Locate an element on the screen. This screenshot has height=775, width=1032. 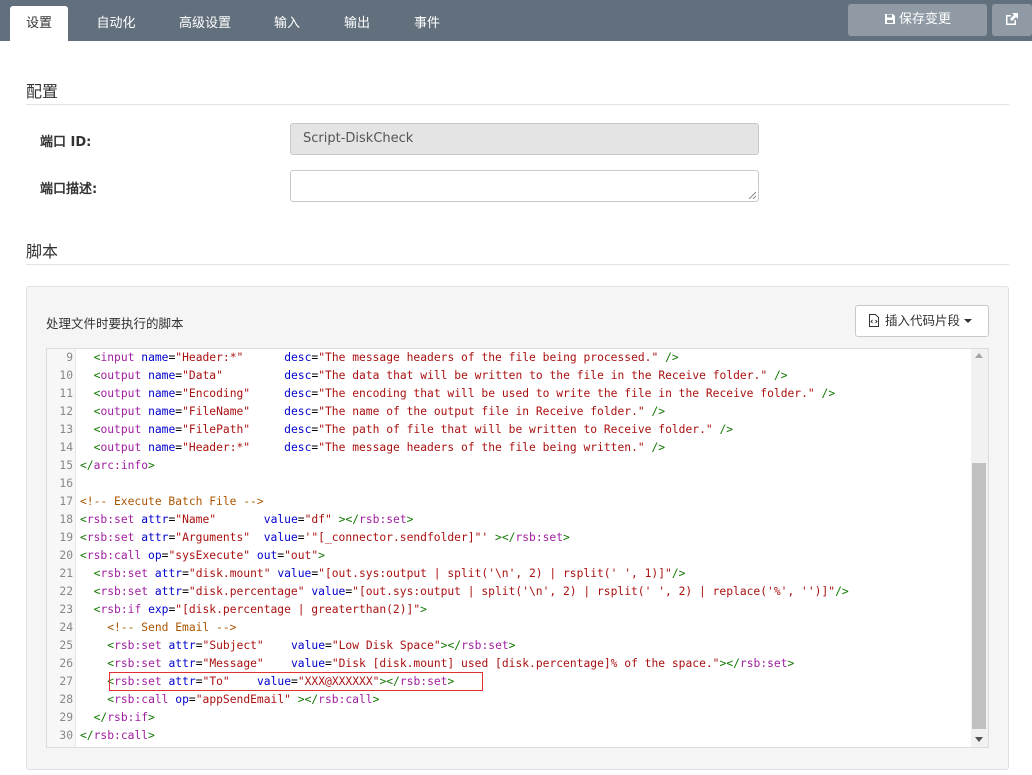
line-number: 18 is located at coordinates (66, 519).